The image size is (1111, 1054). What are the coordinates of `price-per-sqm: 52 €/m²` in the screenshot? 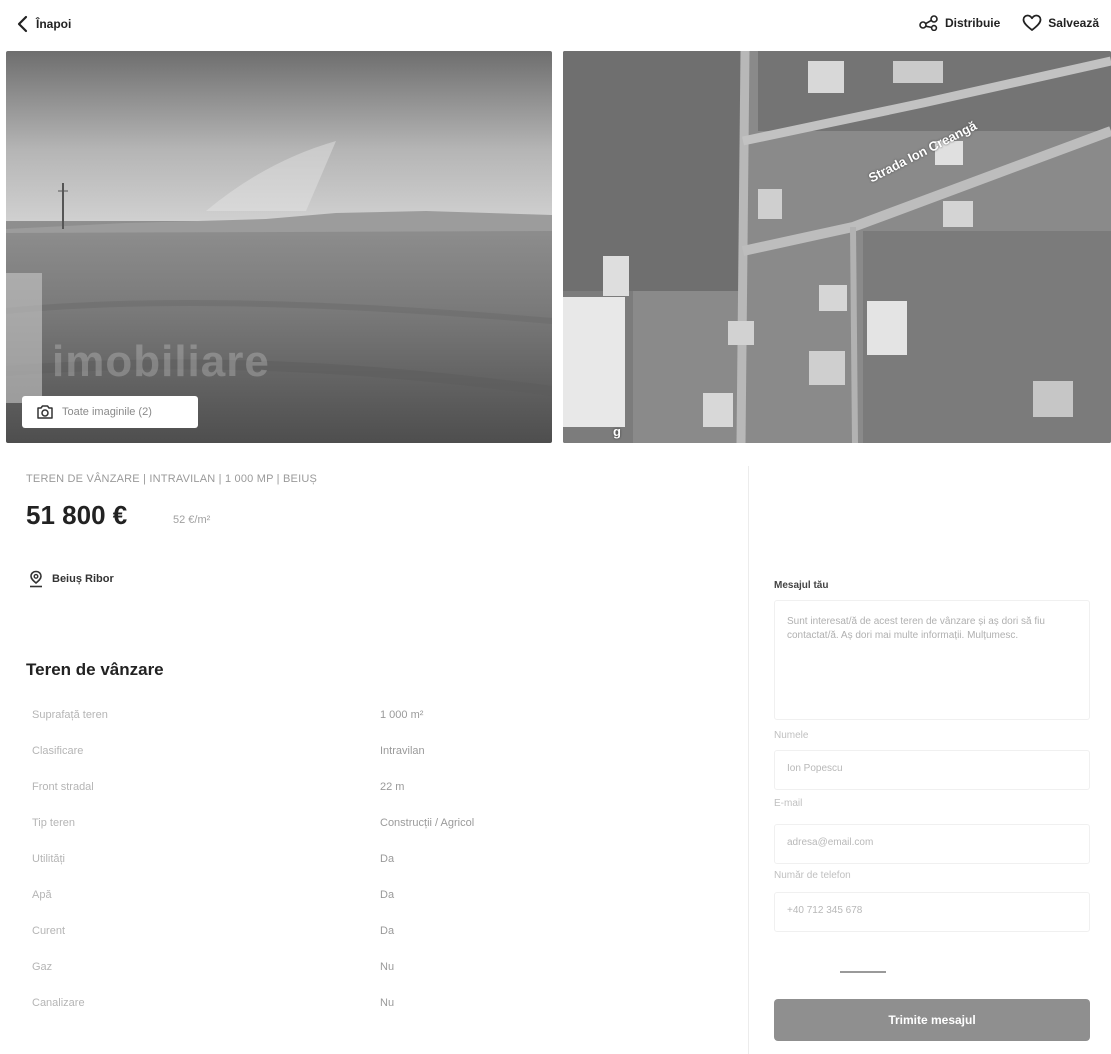 It's located at (192, 520).